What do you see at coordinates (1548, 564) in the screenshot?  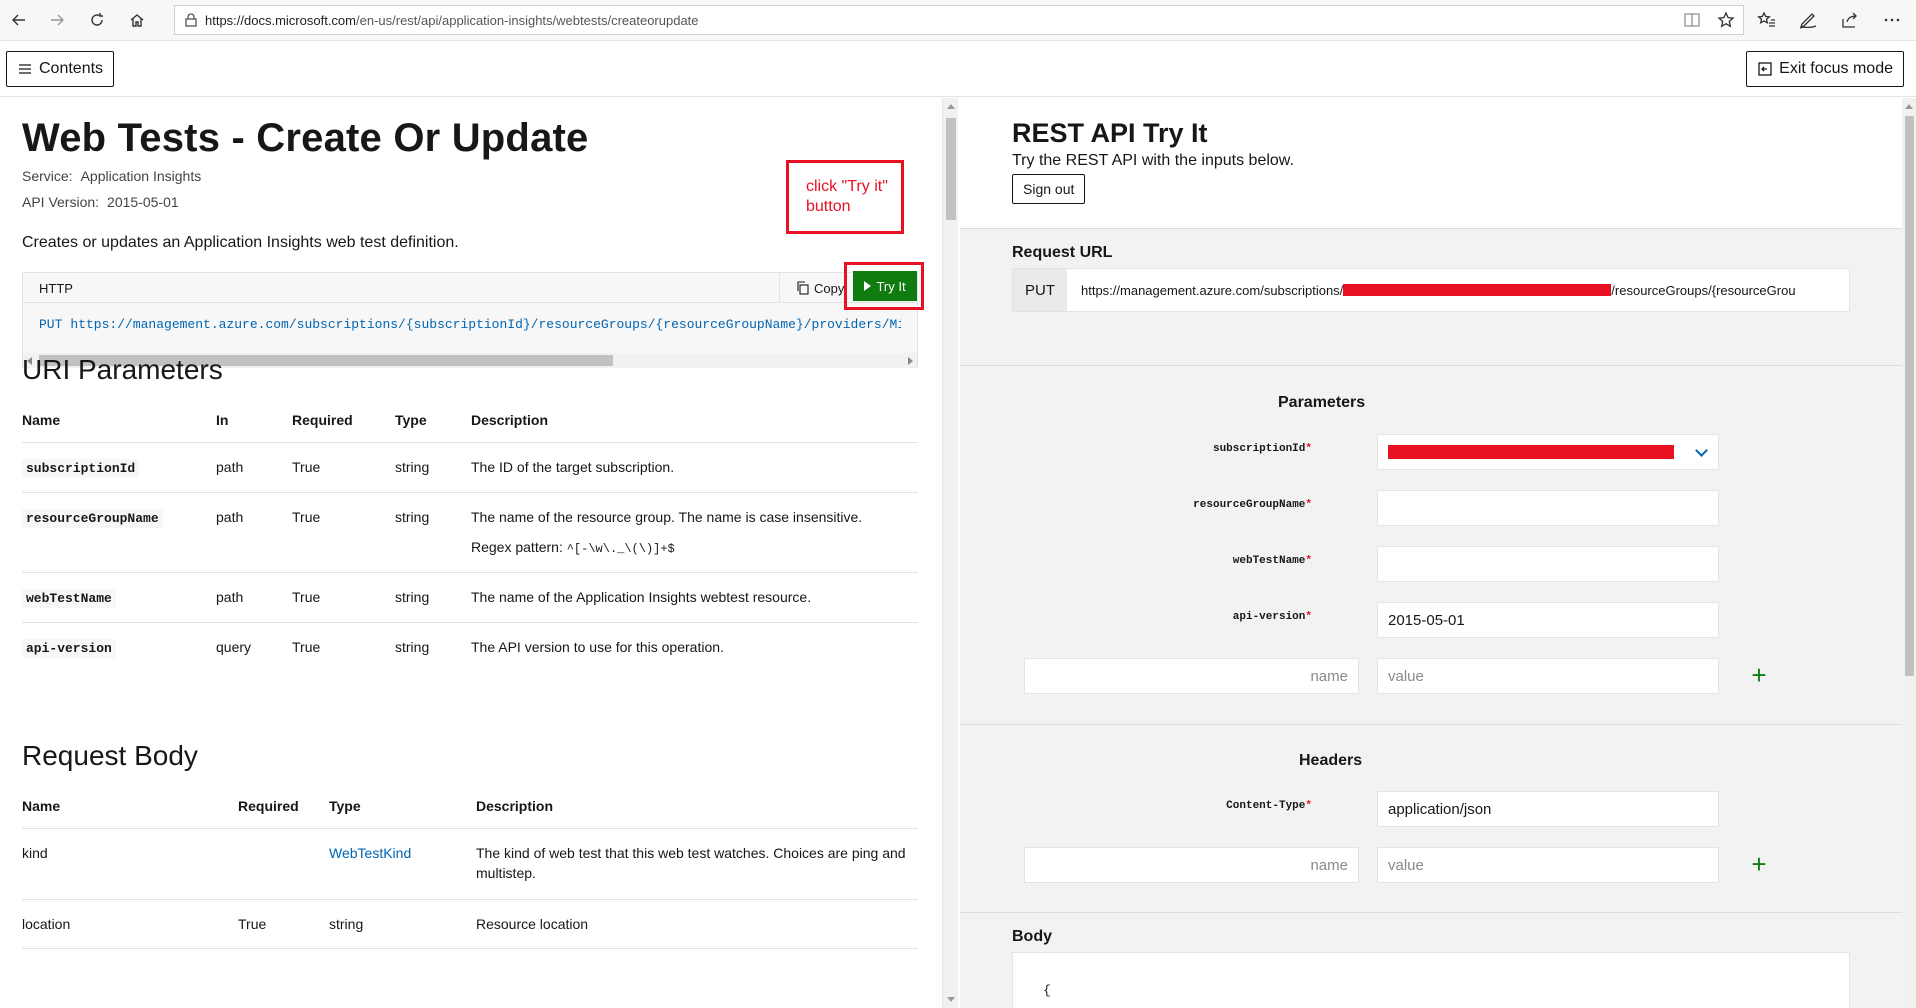 I see `webtestname-input` at bounding box center [1548, 564].